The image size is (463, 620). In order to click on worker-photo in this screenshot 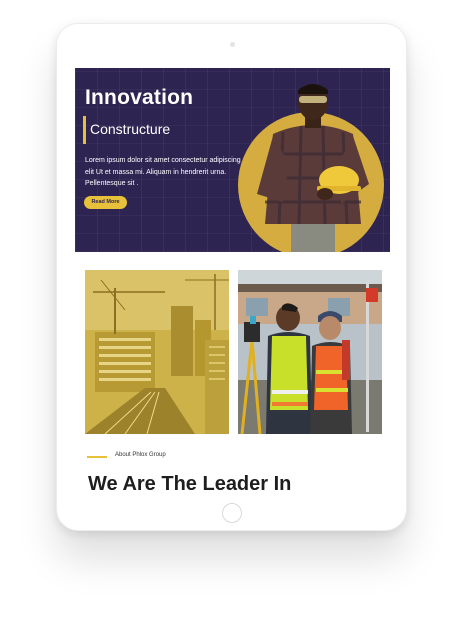, I will do `click(313, 168)`.